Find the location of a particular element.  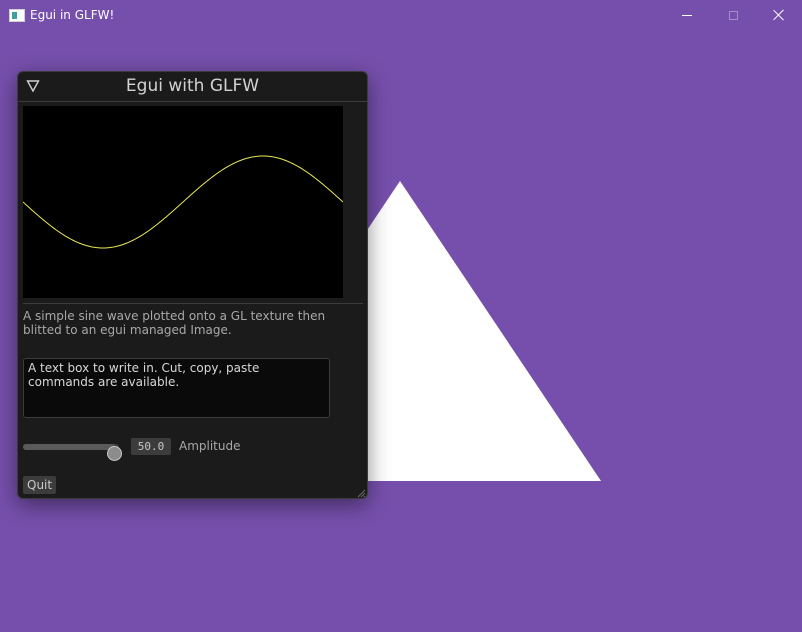

close-icon is located at coordinates (779, 15).